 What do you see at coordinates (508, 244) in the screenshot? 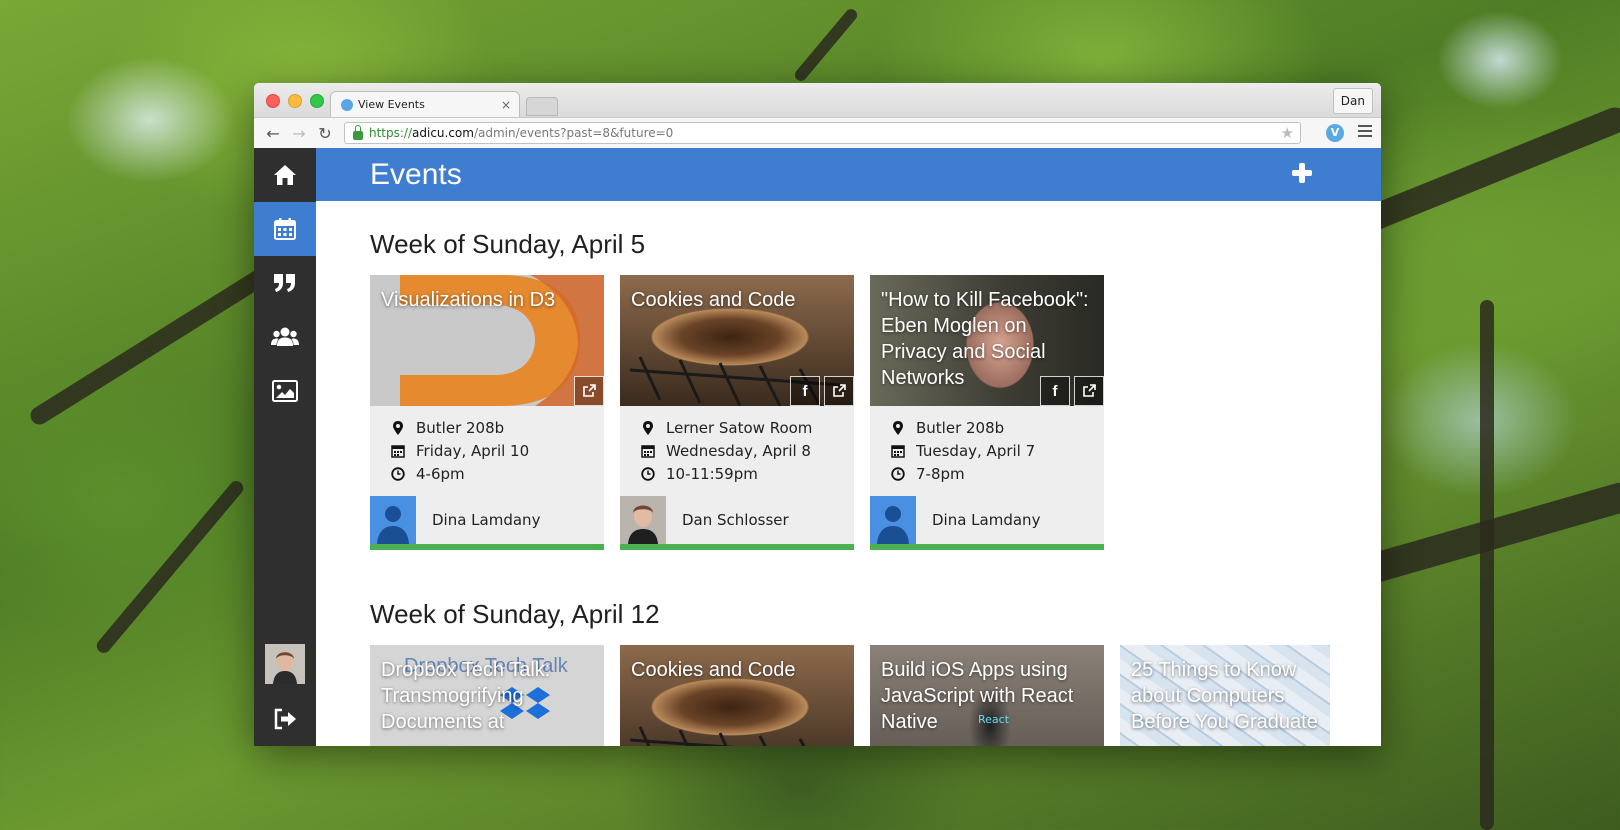
I see `week-heading: Week of Sunday, April 5` at bounding box center [508, 244].